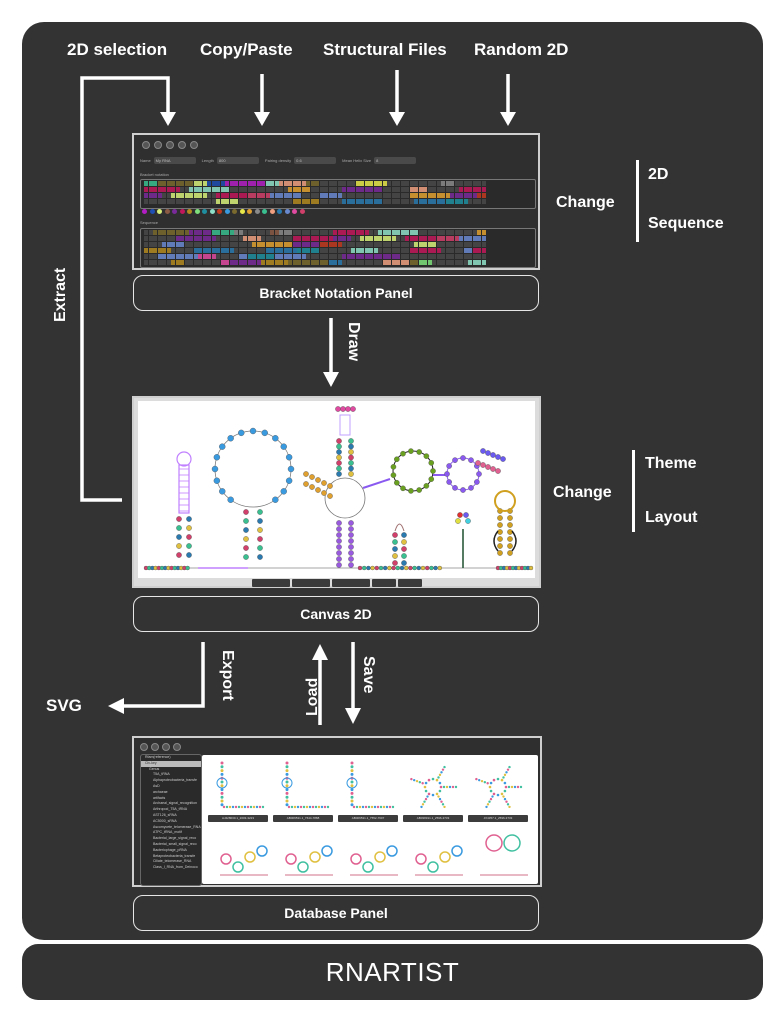 This screenshot has height=1024, width=768. What do you see at coordinates (336, 489) in the screenshot?
I see `canvas-drawing-area` at bounding box center [336, 489].